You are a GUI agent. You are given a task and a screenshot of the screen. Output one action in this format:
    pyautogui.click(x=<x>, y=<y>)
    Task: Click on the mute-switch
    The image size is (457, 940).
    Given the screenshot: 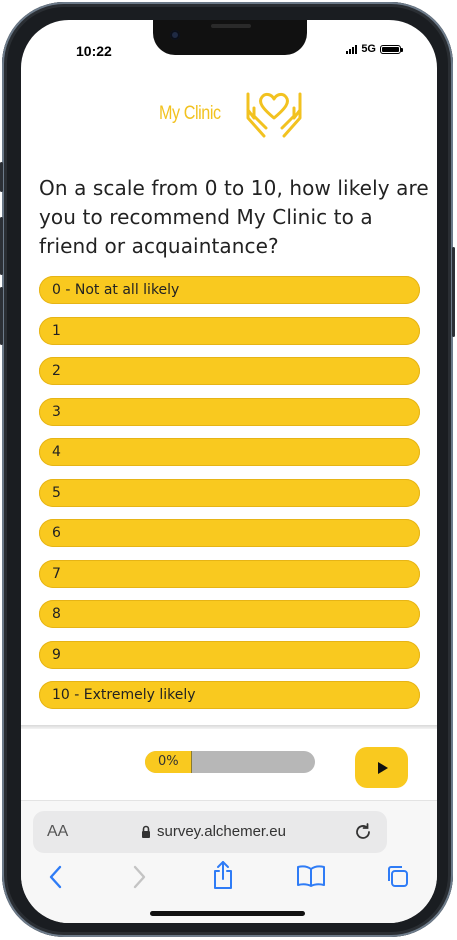 What is the action you would take?
    pyautogui.click(x=1, y=177)
    